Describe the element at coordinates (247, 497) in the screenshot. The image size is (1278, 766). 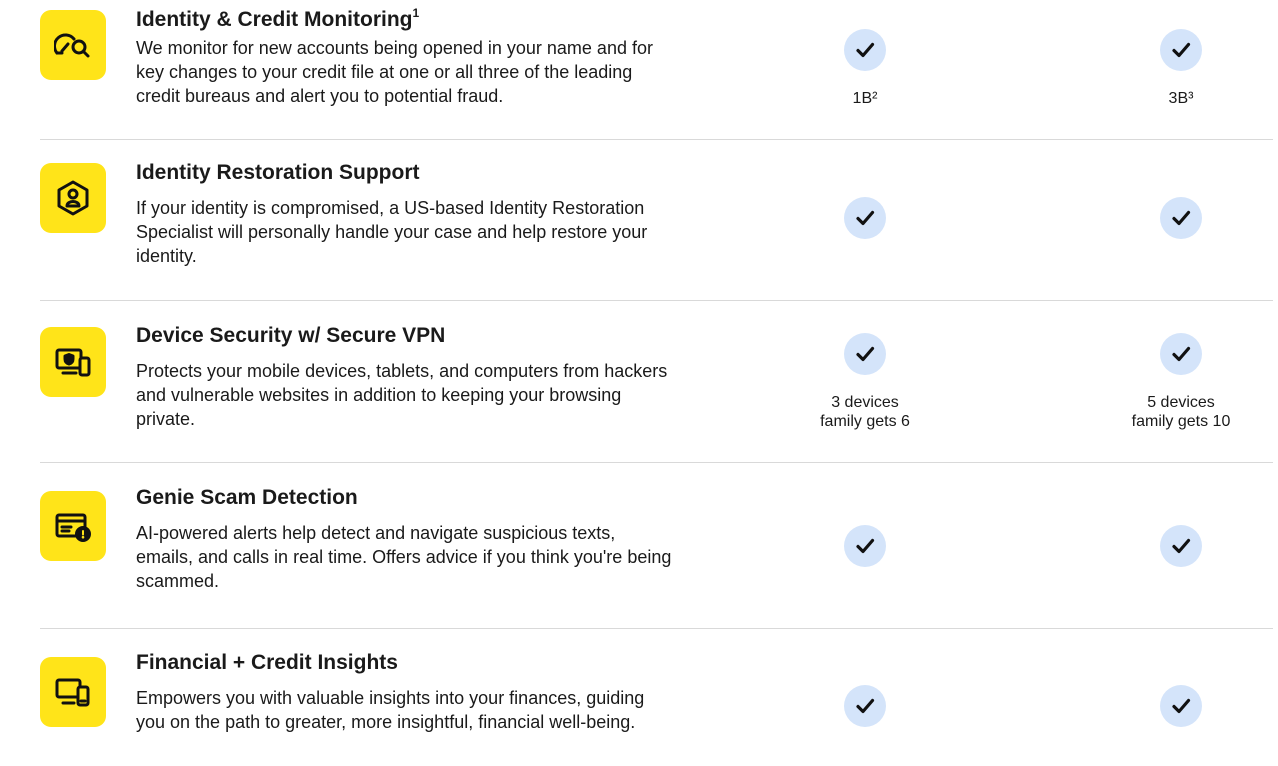
I see `feature-title: Genie Scam Detection` at that location.